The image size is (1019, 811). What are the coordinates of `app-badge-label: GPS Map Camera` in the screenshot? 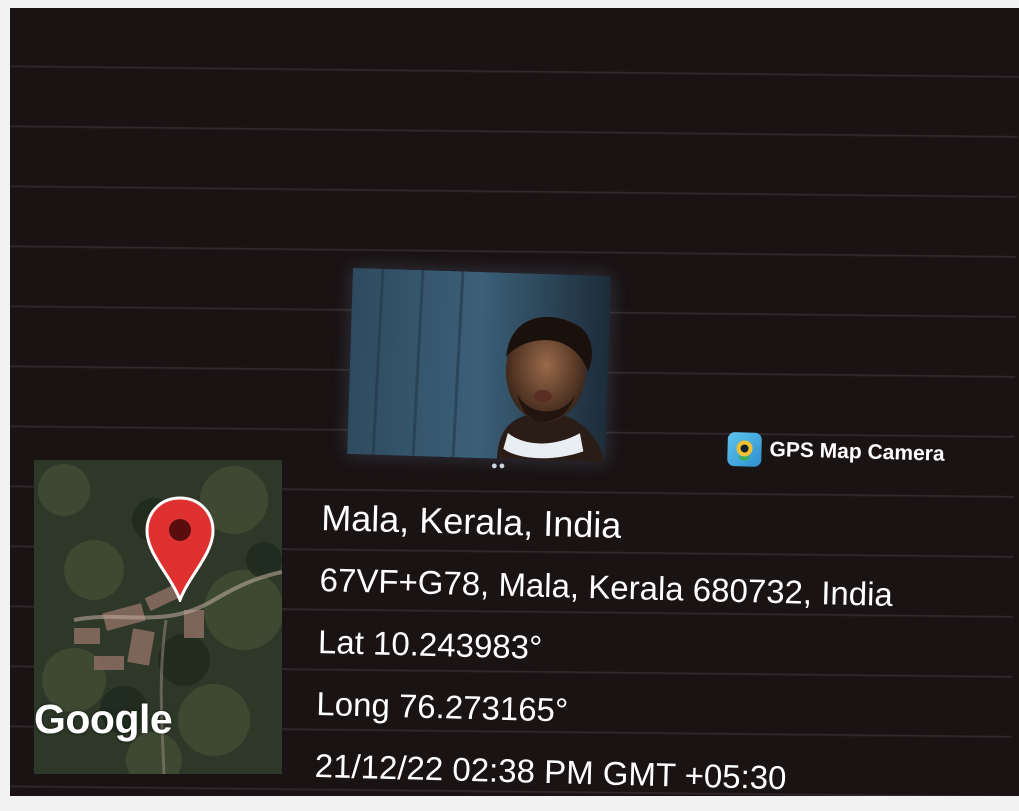 It's located at (857, 452).